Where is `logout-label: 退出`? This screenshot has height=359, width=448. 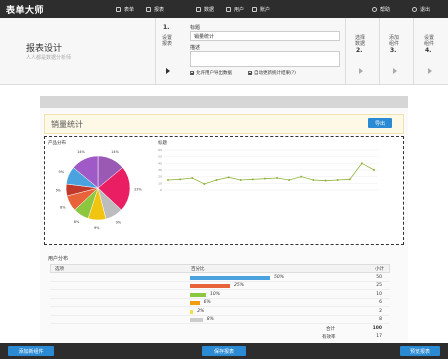
logout-label: 退出 is located at coordinates (425, 9).